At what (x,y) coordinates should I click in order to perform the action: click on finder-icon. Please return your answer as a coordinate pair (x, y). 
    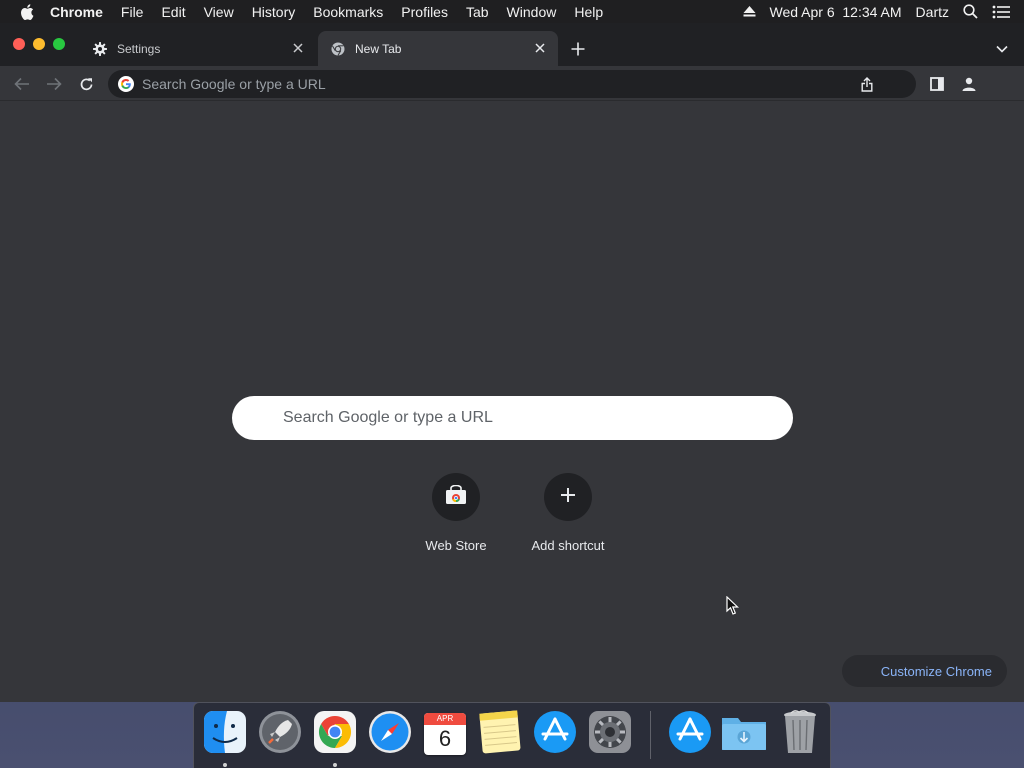
    Looking at the image, I should click on (225, 734).